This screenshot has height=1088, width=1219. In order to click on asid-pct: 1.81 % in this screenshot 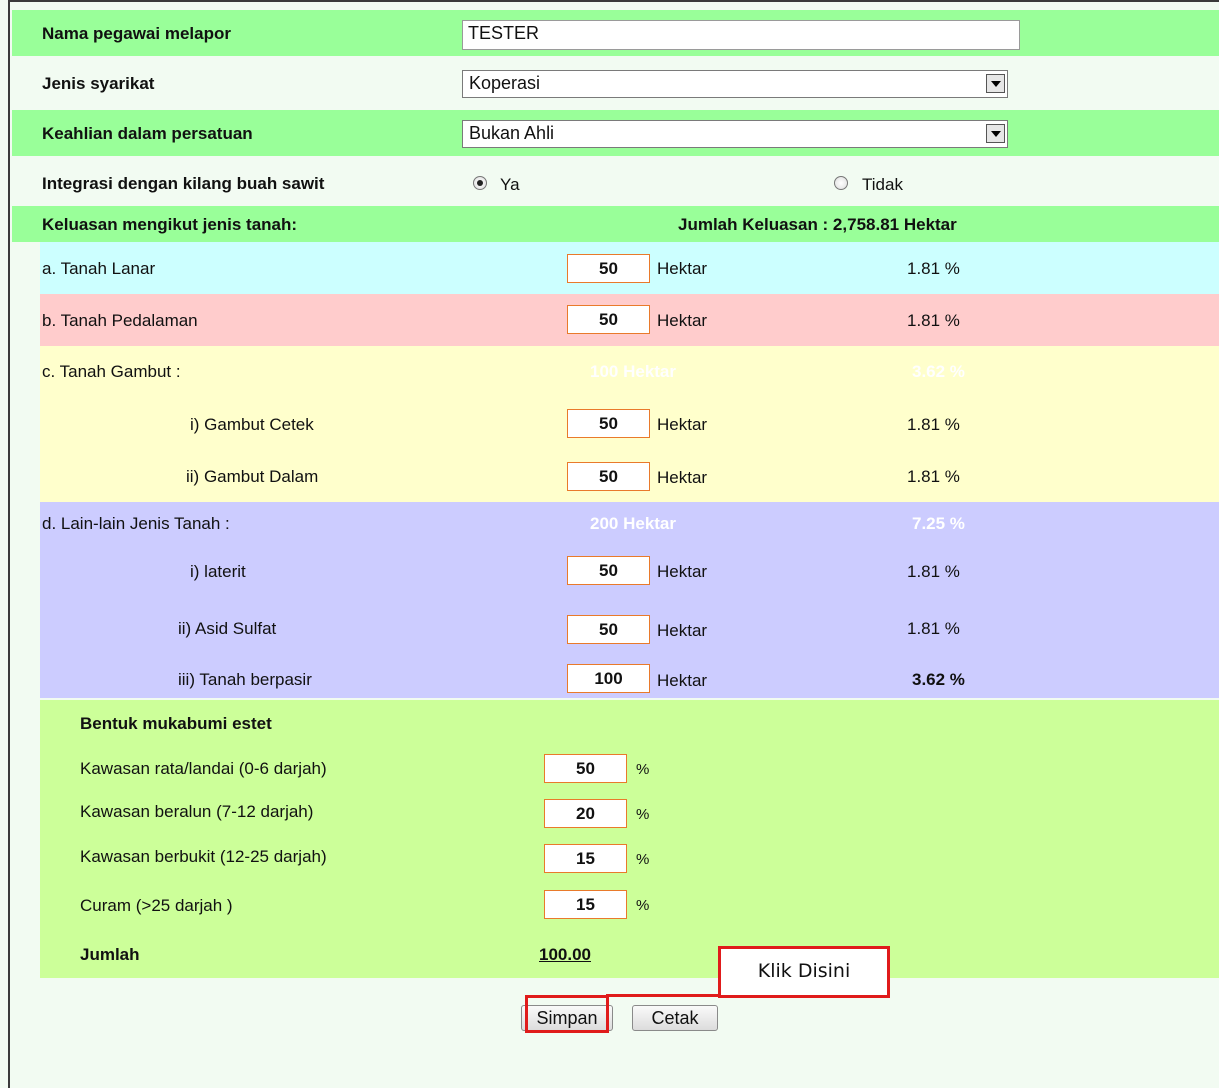, I will do `click(933, 628)`.